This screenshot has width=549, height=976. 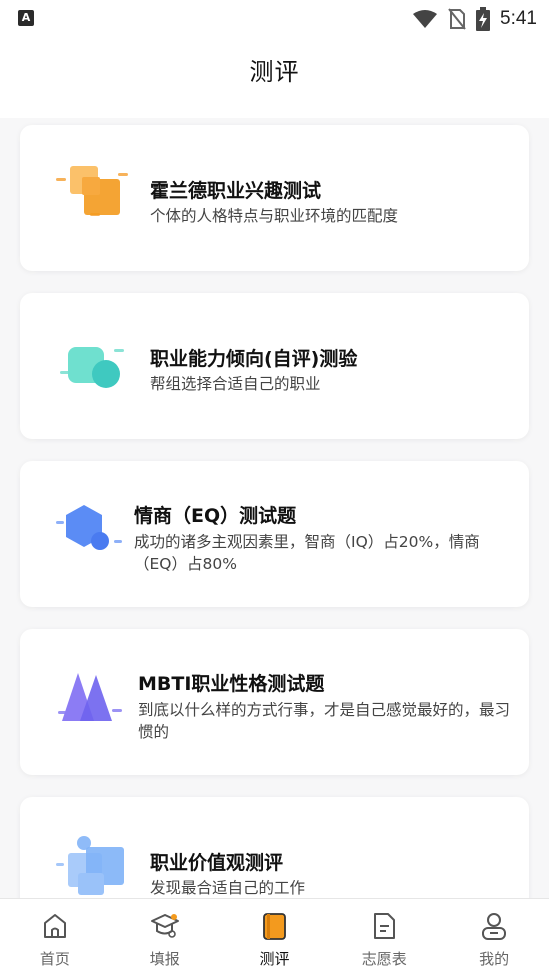 What do you see at coordinates (236, 191) in the screenshot?
I see `card-title: 霍兰德职业兴趣测试` at bounding box center [236, 191].